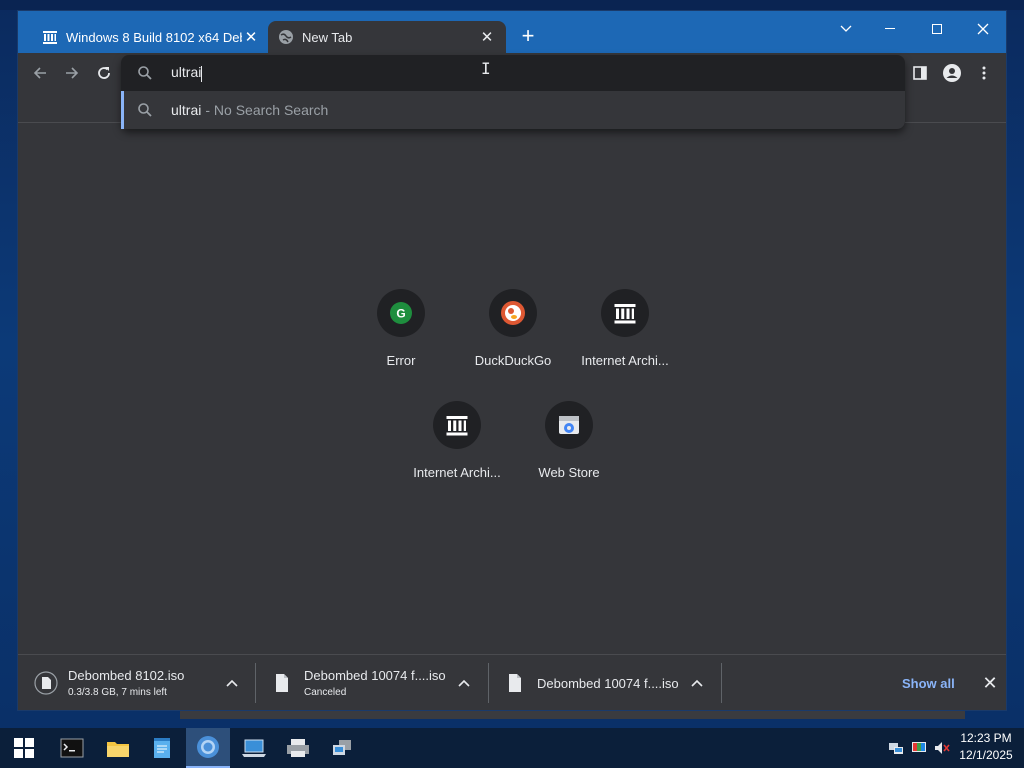 The image size is (1024, 768). I want to click on download-item: Debombed 10074 f....iso Canceled, so click(378, 683).